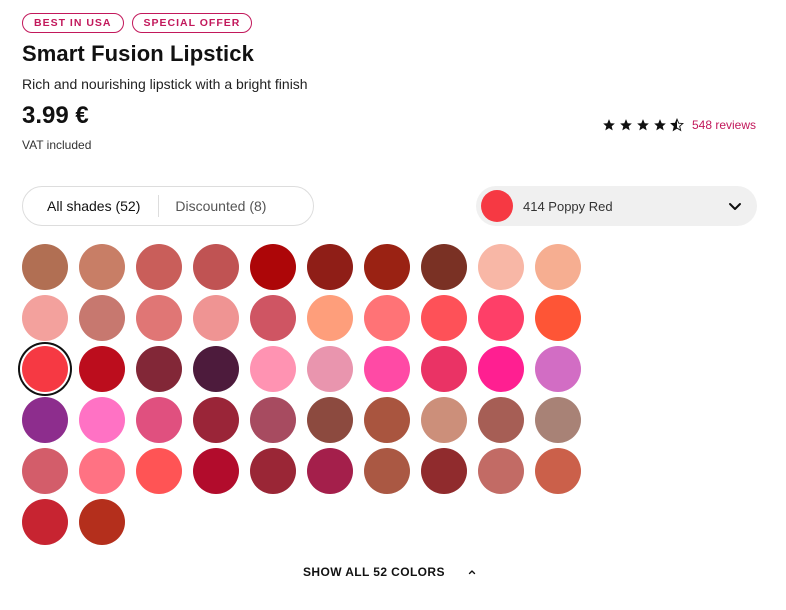 Image resolution: width=786 pixels, height=610 pixels. Describe the element at coordinates (212, 206) in the screenshot. I see `tab-discounted: Discounted (8)` at that location.